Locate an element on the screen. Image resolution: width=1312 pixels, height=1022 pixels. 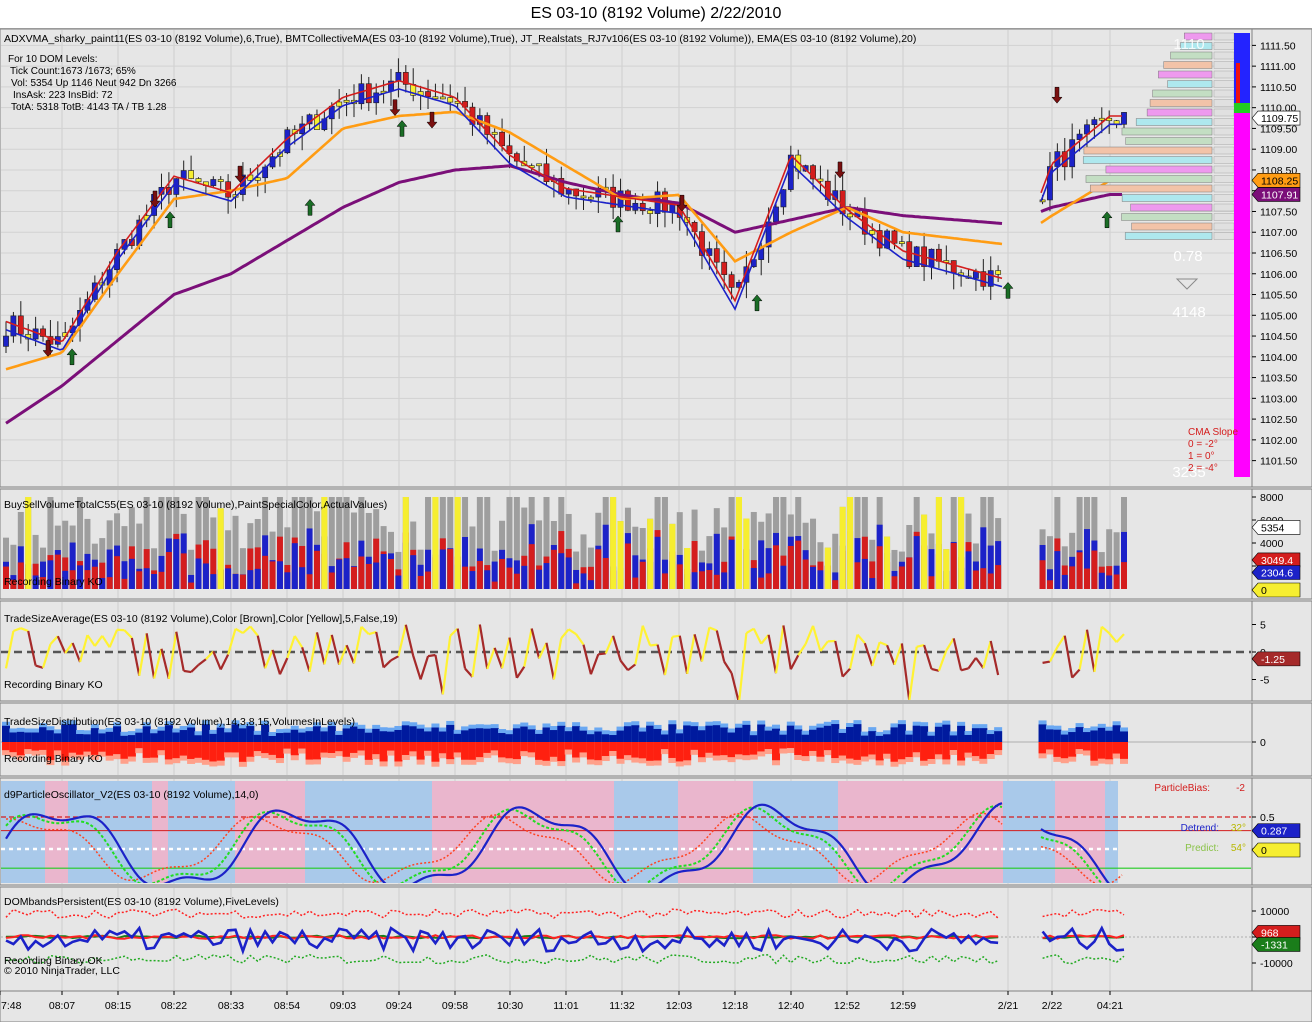
price-axis-label: 1103.00 is located at coordinates (1278, 399).